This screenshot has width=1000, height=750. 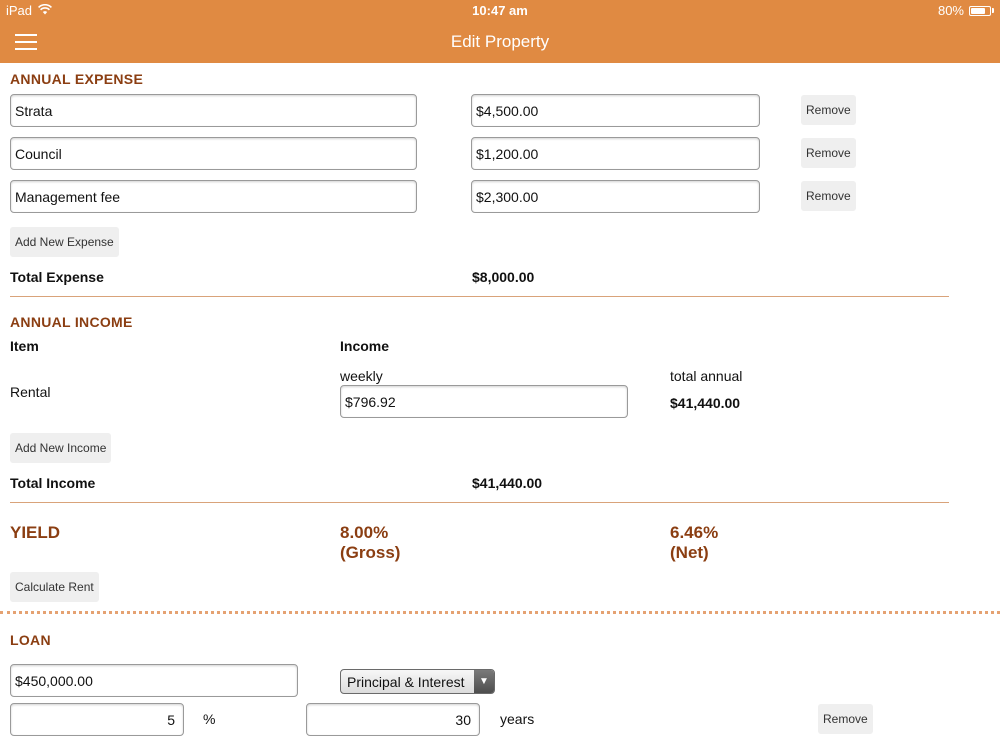 What do you see at coordinates (828, 110) in the screenshot?
I see `remove-expense-button-1: Remove` at bounding box center [828, 110].